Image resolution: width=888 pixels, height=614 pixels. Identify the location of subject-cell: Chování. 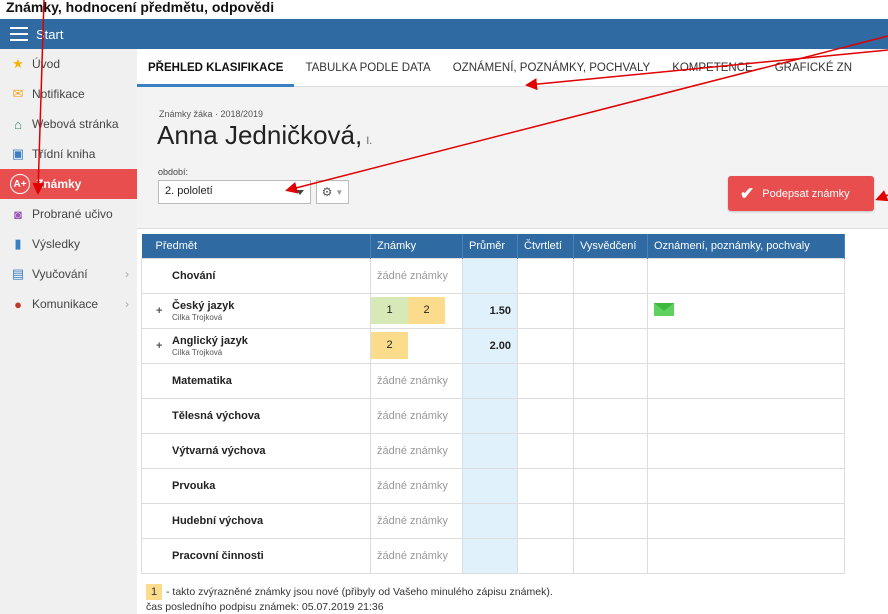
(256, 275).